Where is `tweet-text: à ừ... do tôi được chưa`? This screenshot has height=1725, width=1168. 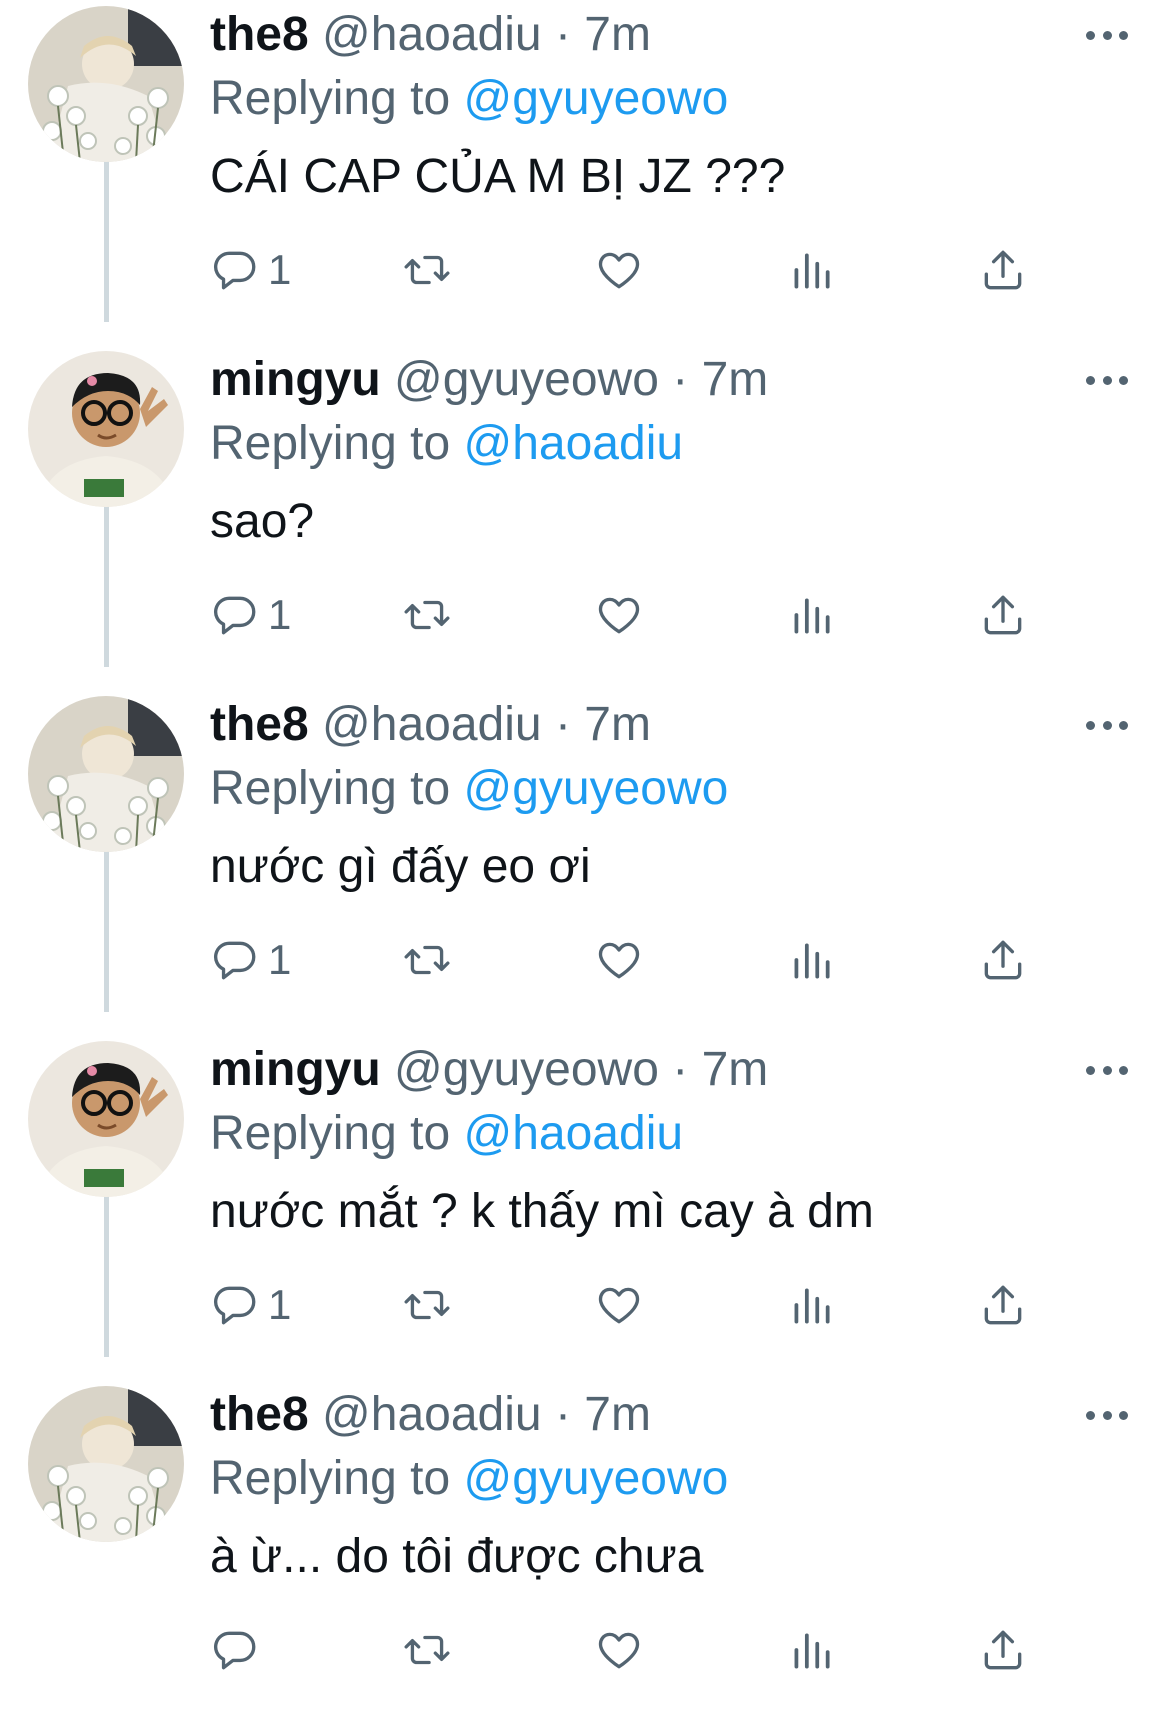
tweet-text: à ừ... do tôi được chưa is located at coordinates (457, 1556).